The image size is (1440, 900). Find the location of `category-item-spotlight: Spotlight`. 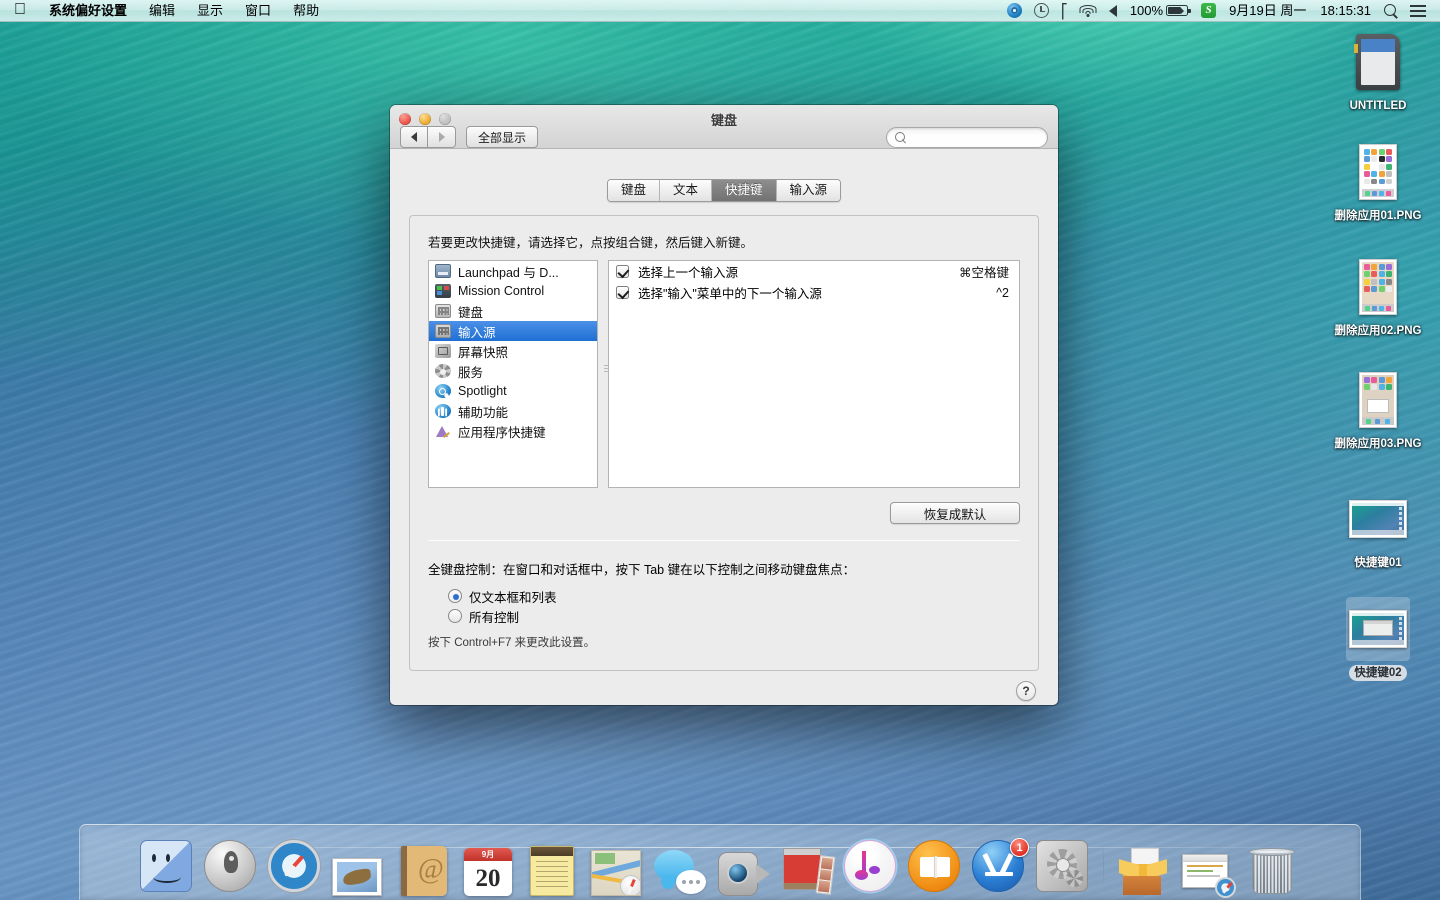

category-item-spotlight: Spotlight is located at coordinates (513, 391).